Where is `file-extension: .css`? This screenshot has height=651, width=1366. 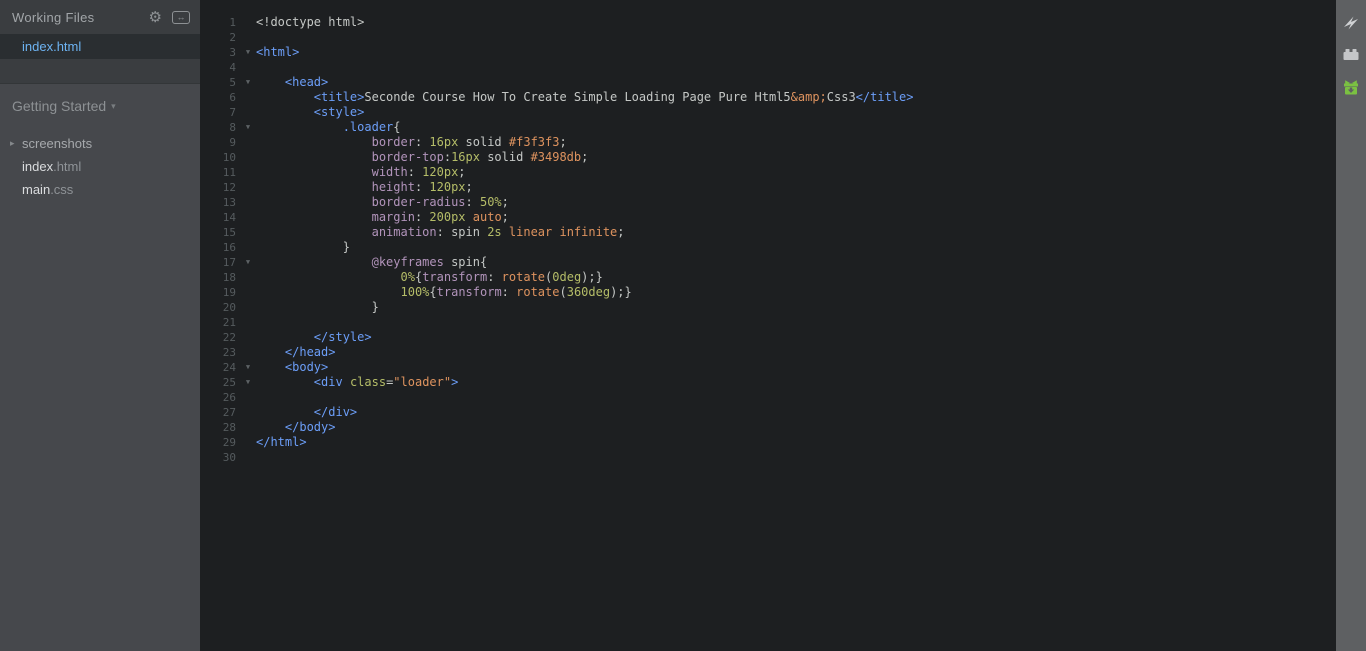 file-extension: .css is located at coordinates (62, 189).